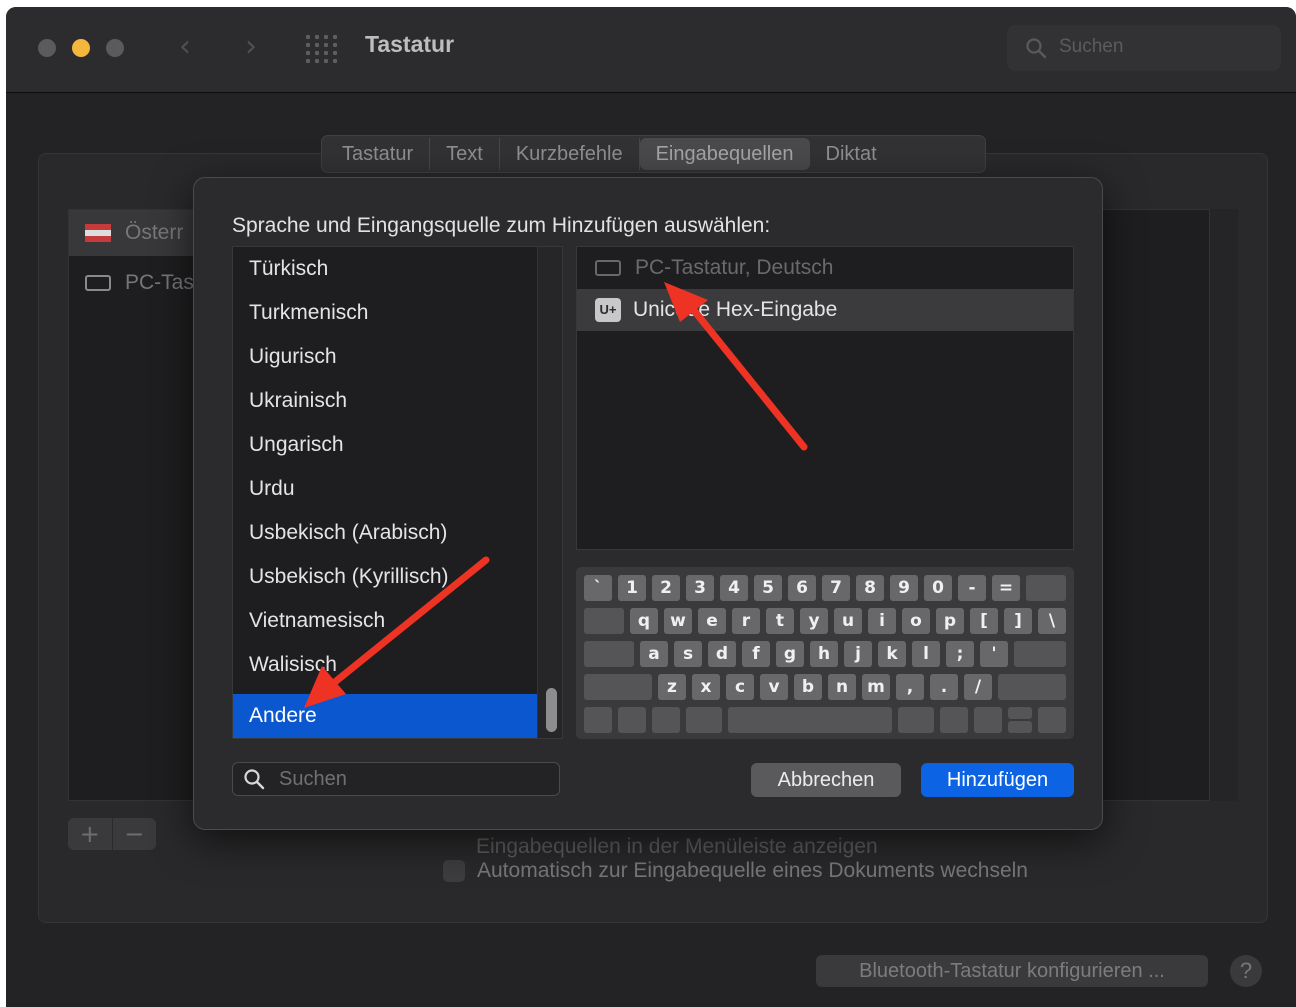  I want to click on language-search-field: Suchen, so click(396, 779).